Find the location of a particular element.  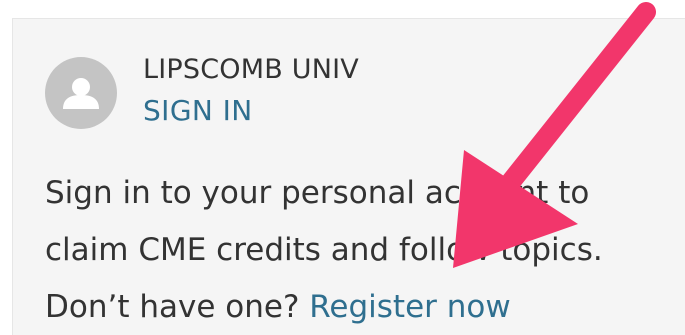

user-silhouette-icon is located at coordinates (81, 93).